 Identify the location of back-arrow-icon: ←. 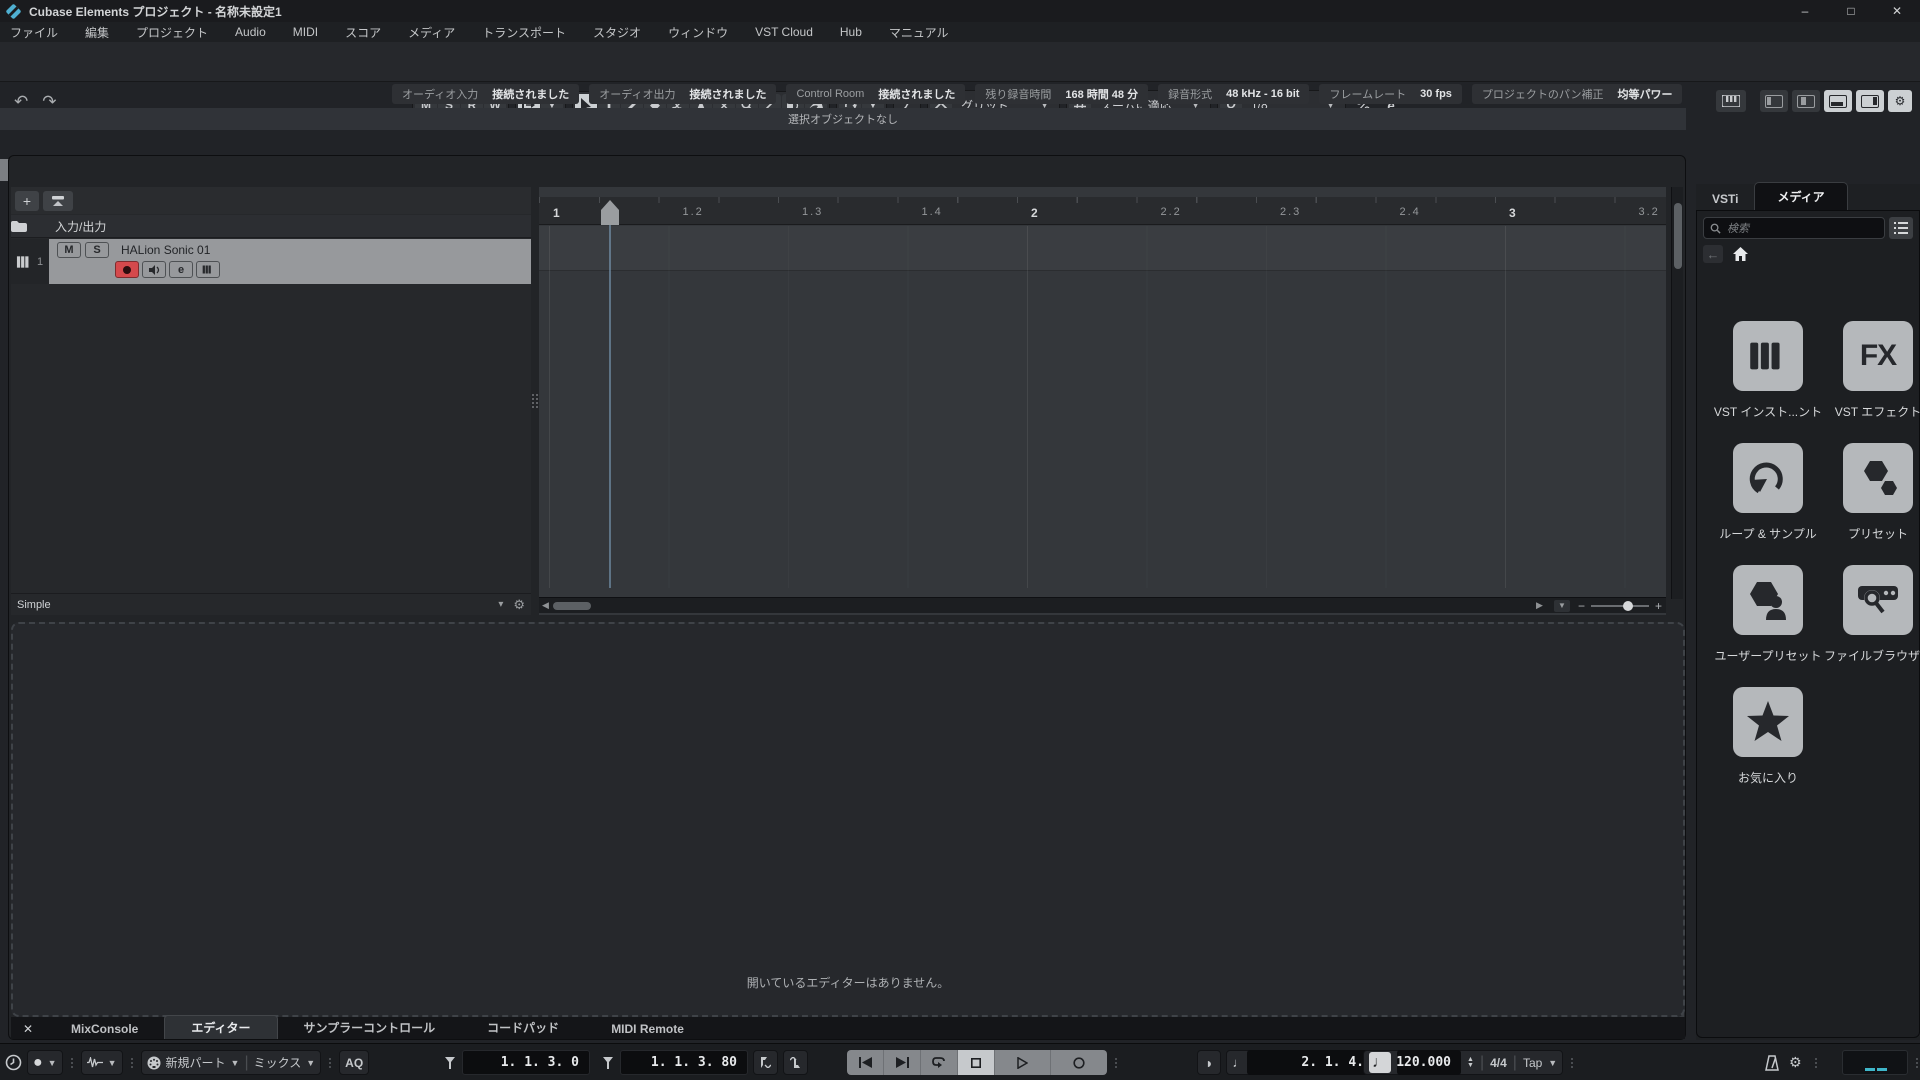
(1713, 254).